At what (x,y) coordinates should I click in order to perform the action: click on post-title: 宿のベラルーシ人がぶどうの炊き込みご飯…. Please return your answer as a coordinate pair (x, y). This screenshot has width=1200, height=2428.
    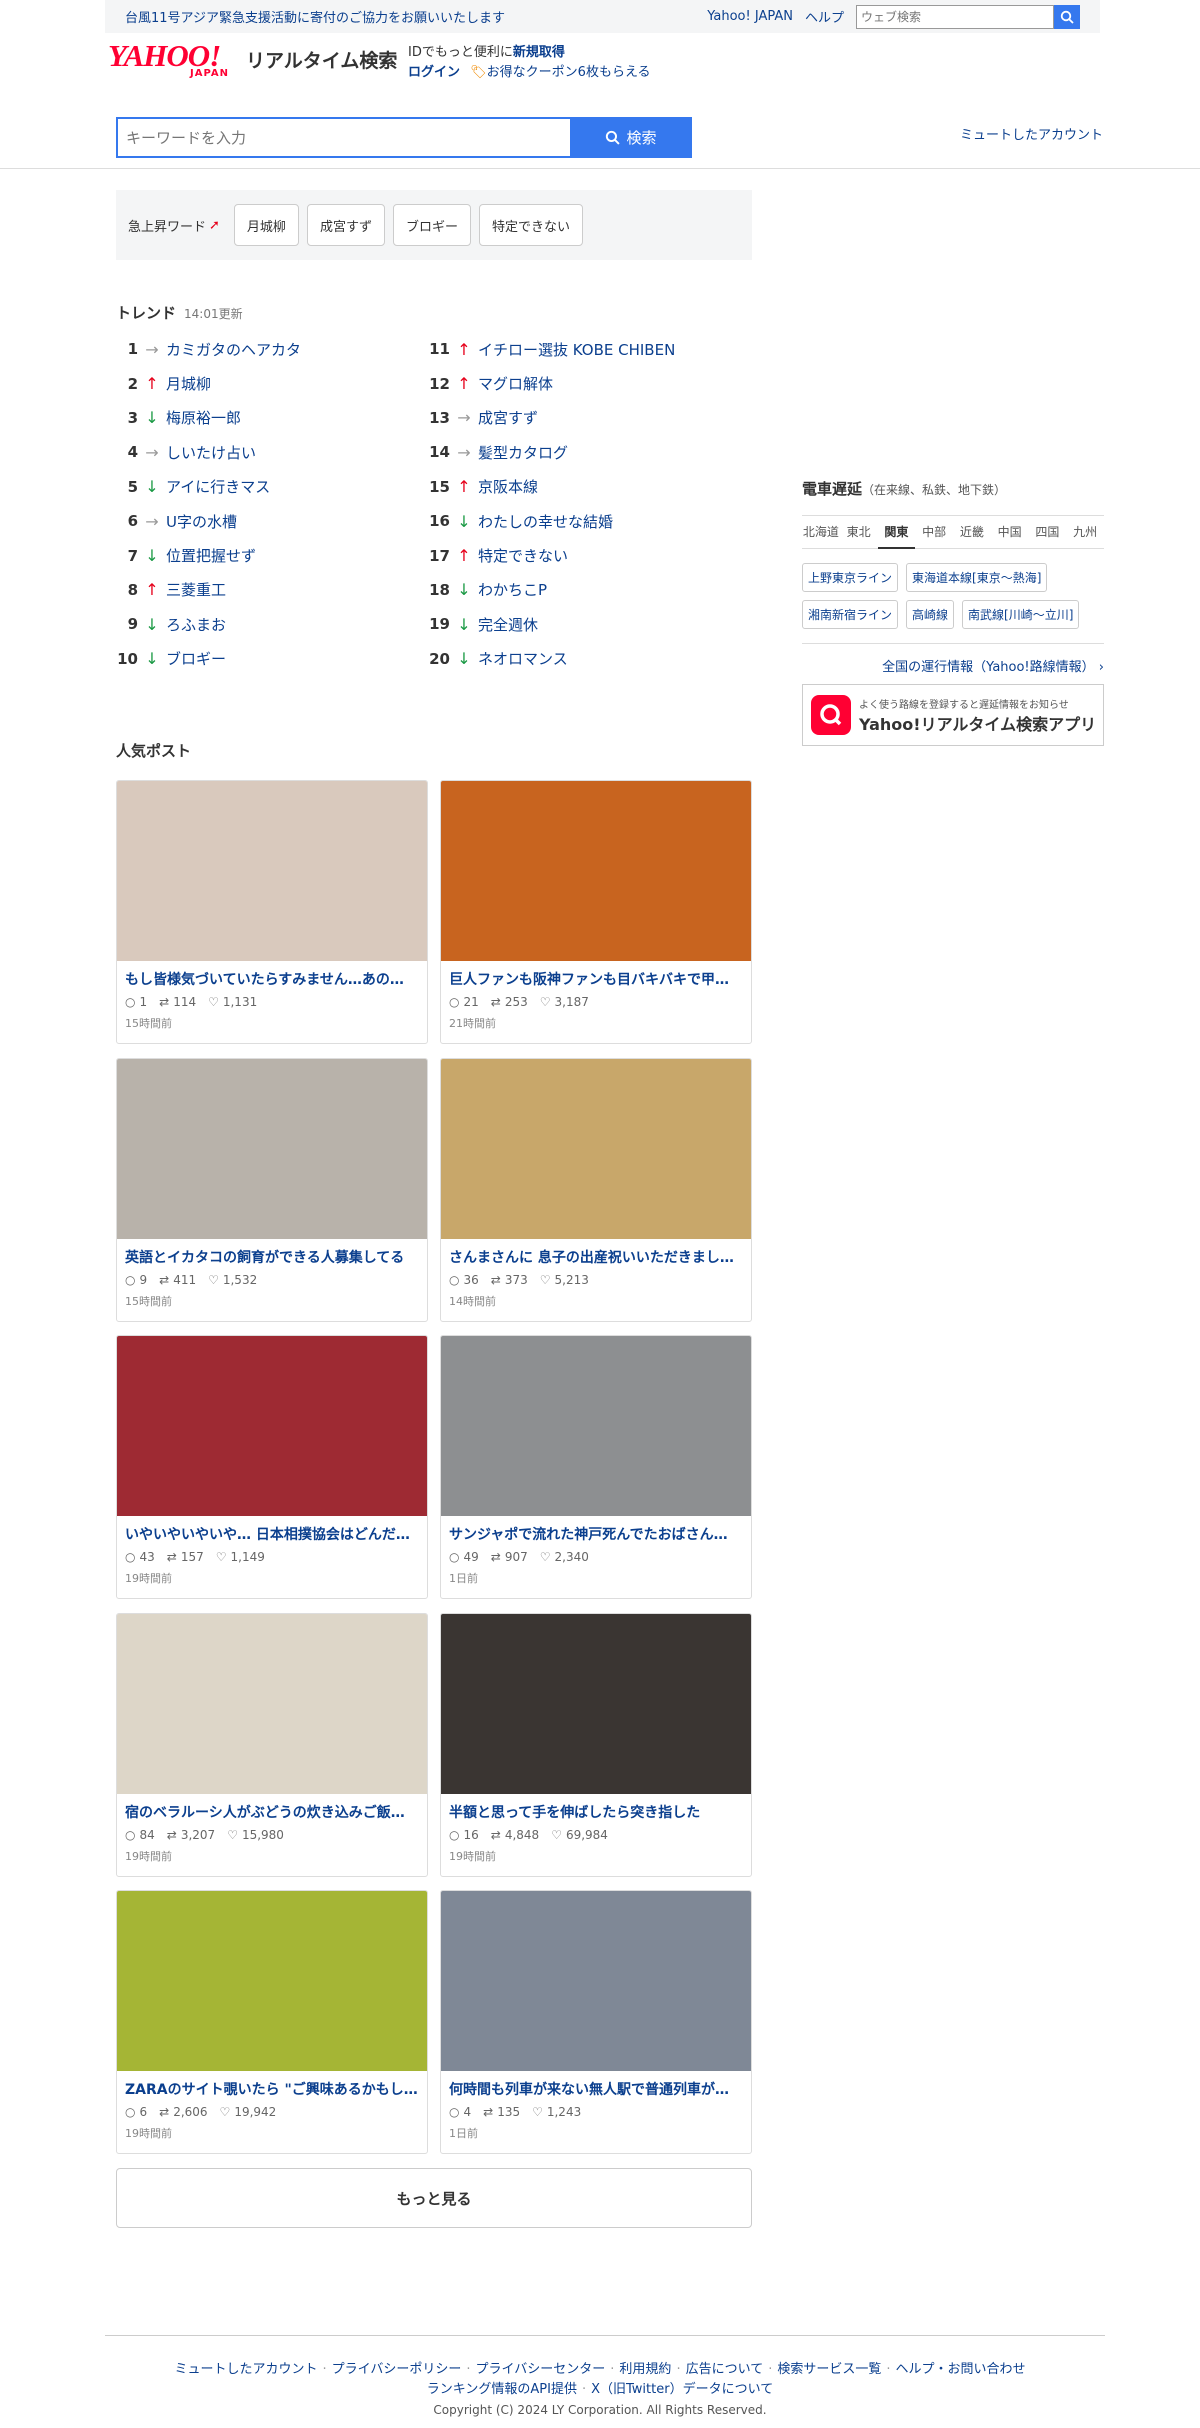
    Looking at the image, I should click on (272, 1808).